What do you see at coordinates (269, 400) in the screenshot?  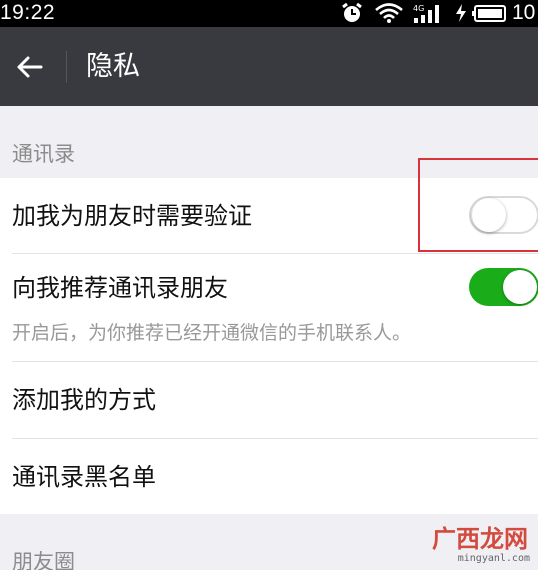 I see `add-me-methods-row: 添加我的方式` at bounding box center [269, 400].